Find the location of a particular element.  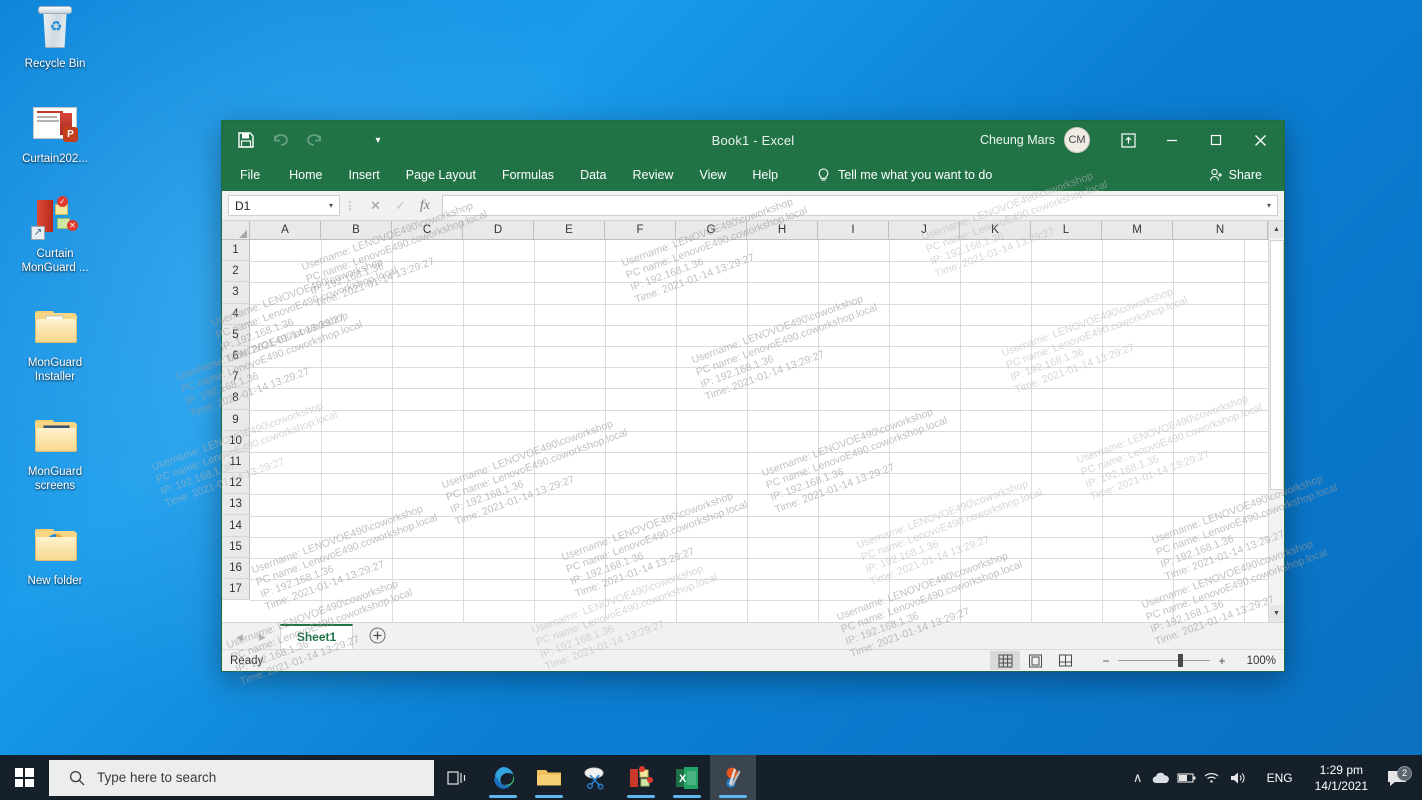

row-header: 15 is located at coordinates (236, 547).